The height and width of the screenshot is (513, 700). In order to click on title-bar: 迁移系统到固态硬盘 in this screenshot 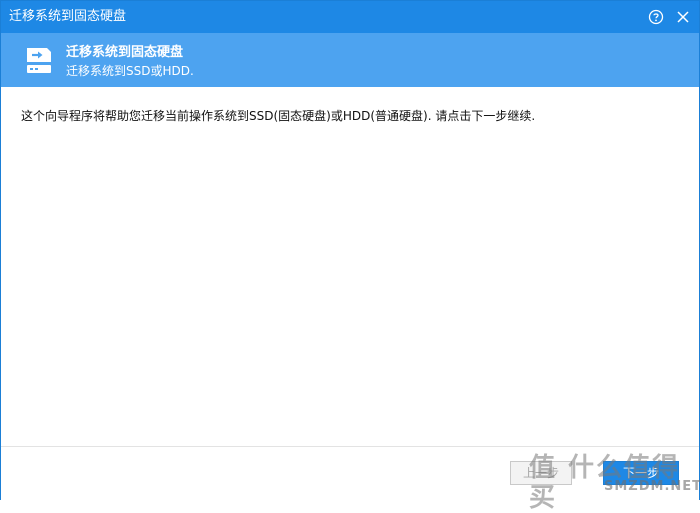, I will do `click(350, 17)`.